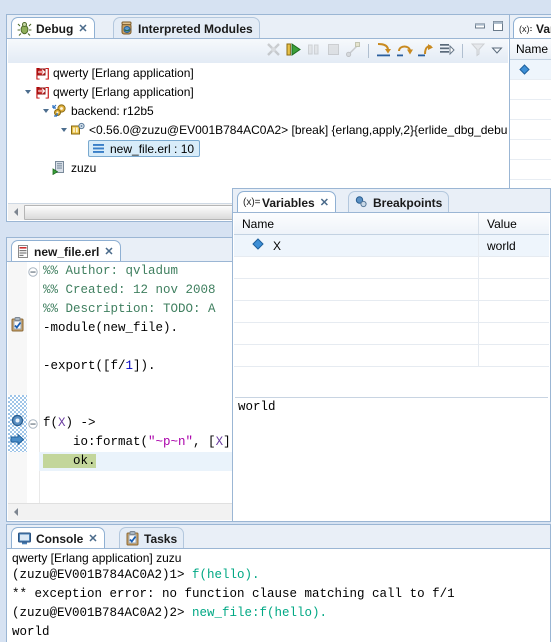 Image resolution: width=551 pixels, height=642 pixels. I want to click on variables-icon: (x)=, so click(527, 28).